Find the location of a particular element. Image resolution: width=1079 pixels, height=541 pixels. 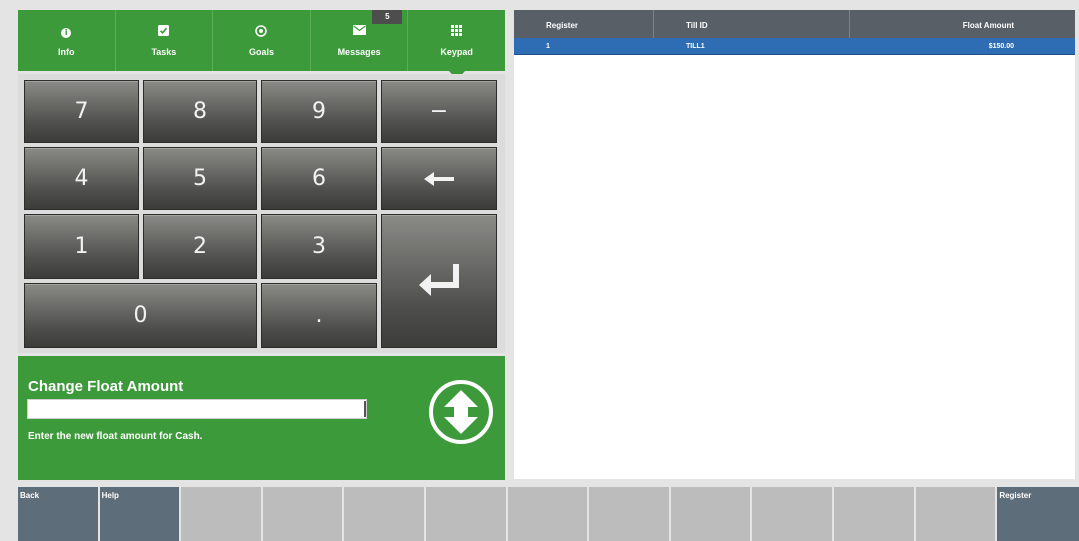

help-button: Help is located at coordinates (139, 514).